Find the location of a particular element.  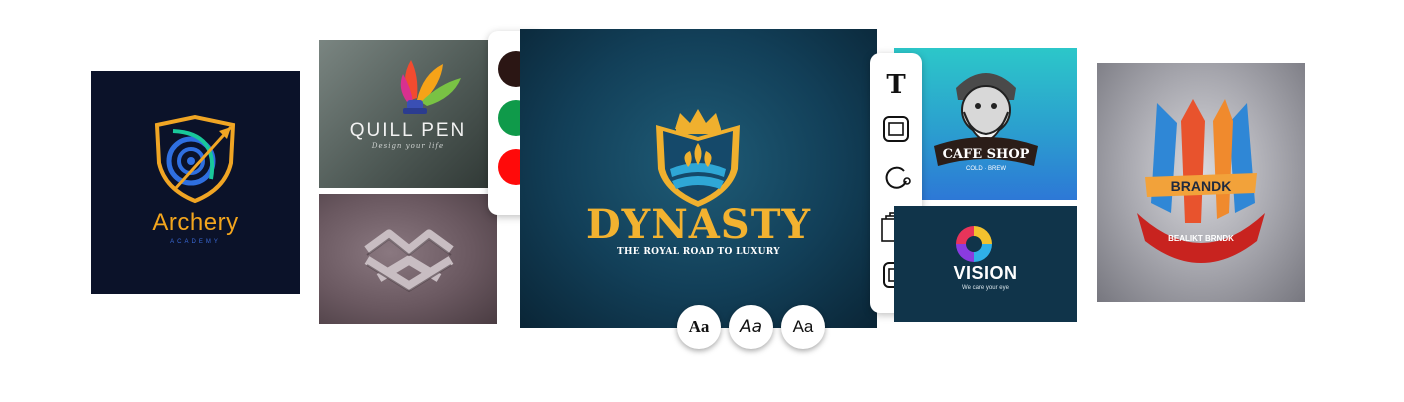

logo-title: DYNASTY is located at coordinates (698, 224).